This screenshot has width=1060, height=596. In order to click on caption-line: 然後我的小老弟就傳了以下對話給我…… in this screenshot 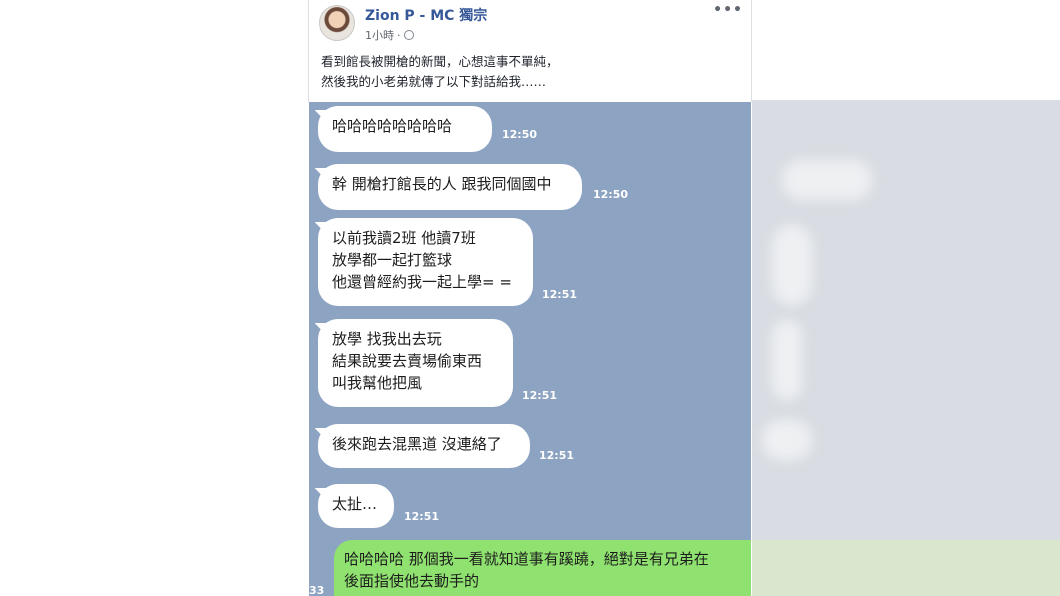, I will do `click(434, 81)`.